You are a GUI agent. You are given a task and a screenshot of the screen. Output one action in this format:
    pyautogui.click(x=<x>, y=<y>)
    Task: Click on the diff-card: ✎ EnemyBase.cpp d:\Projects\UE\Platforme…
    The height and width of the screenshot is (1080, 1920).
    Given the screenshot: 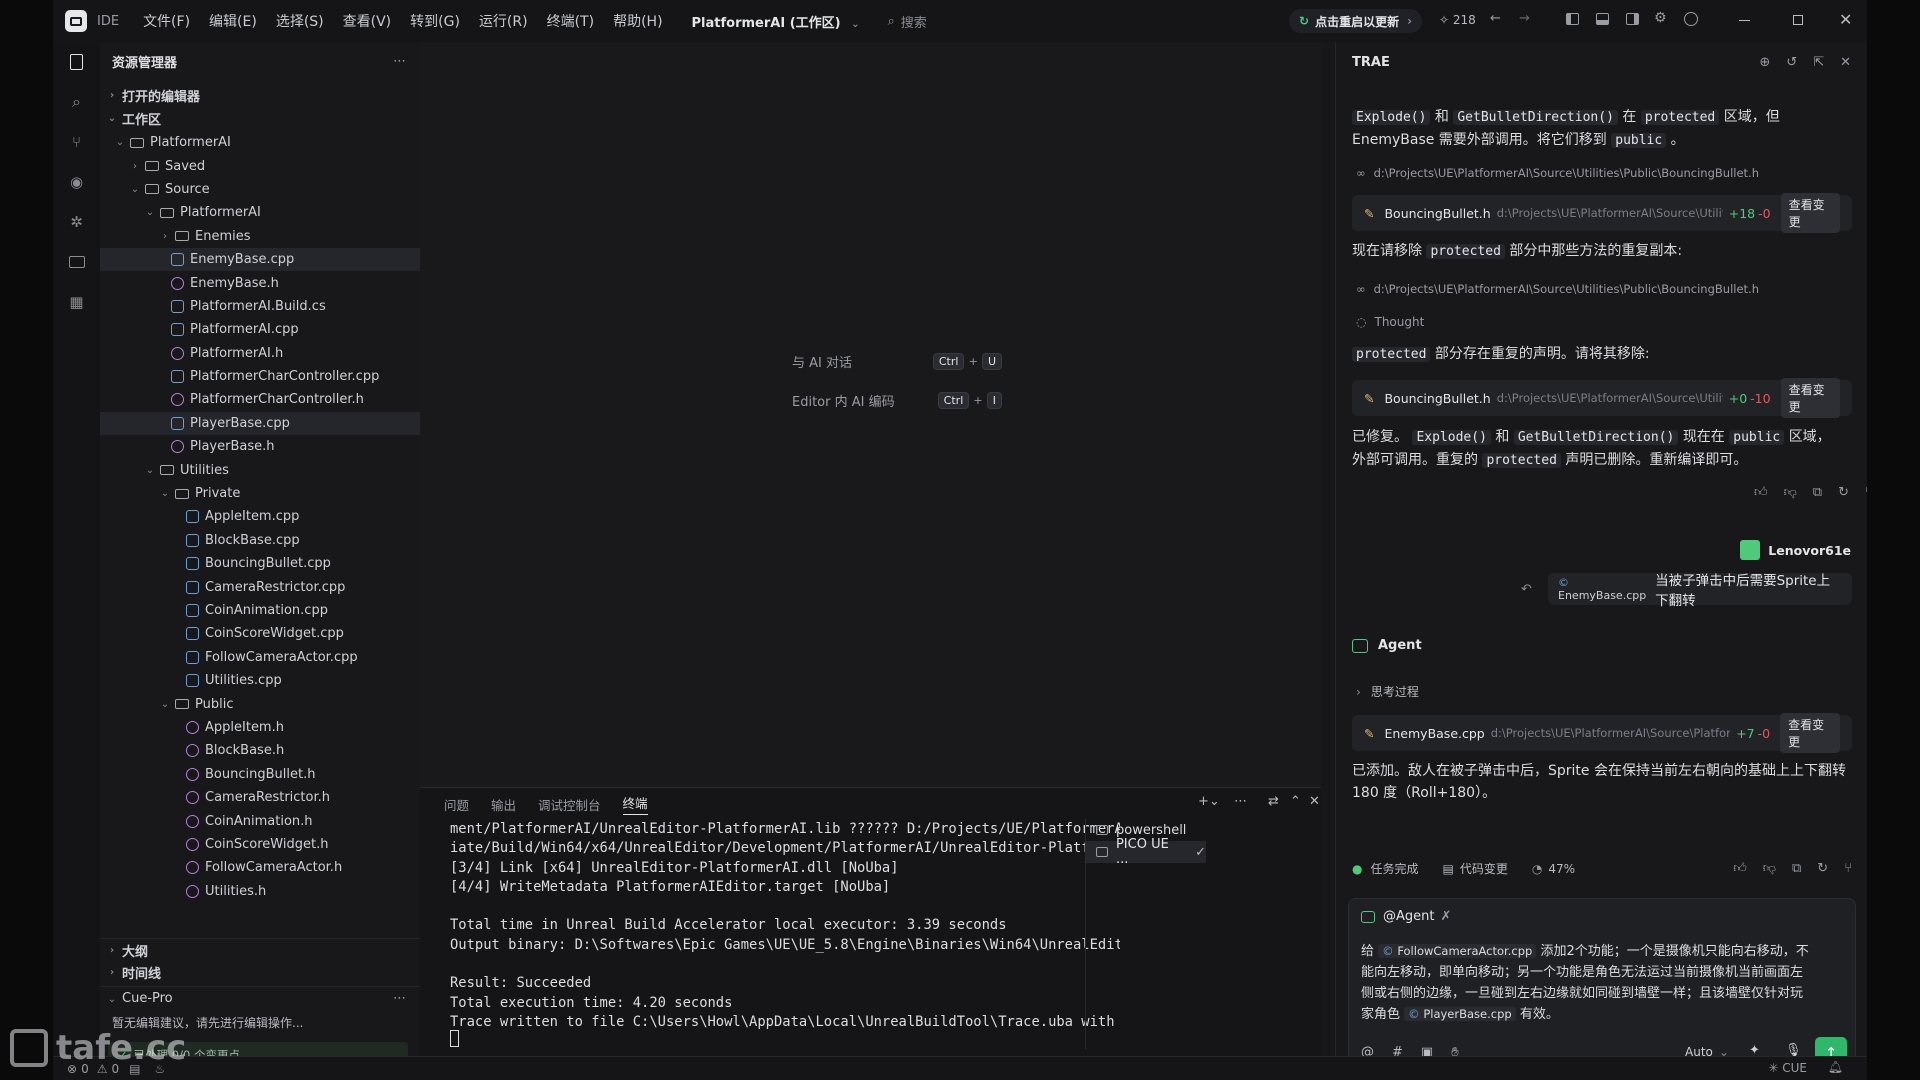 What is the action you would take?
    pyautogui.click(x=1602, y=733)
    